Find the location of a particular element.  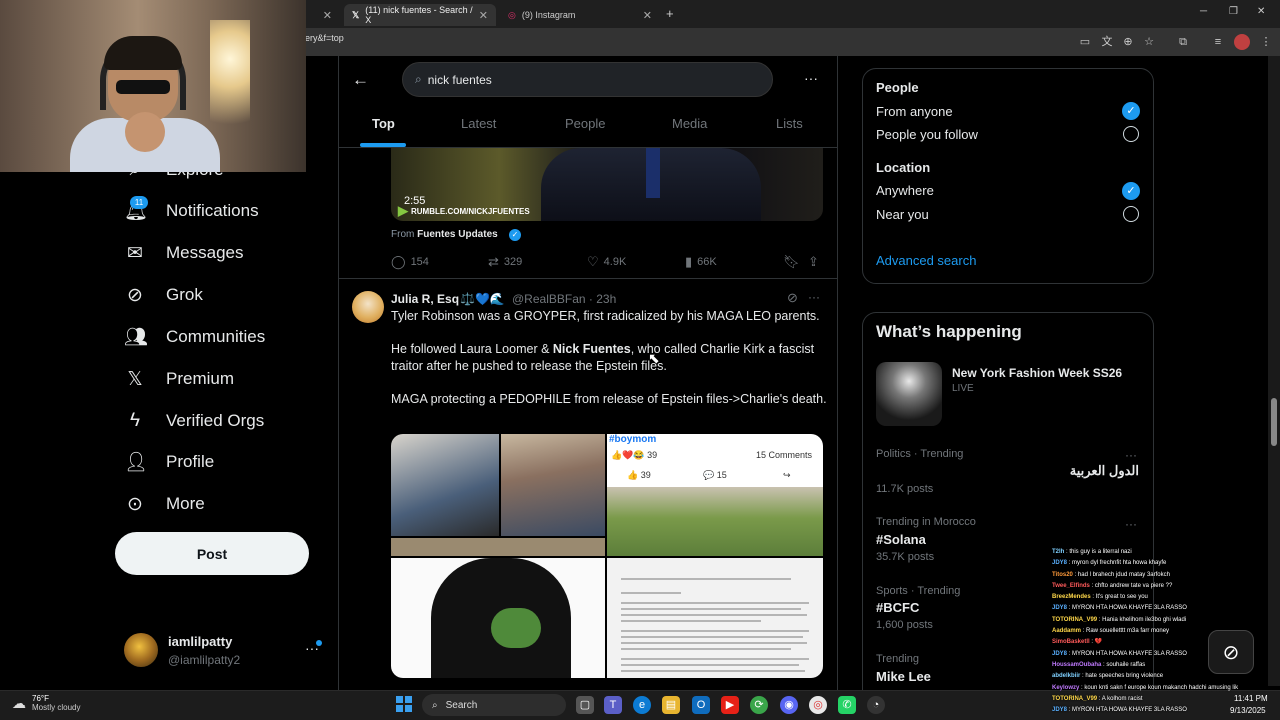

source-attribution: From Fuentes Updates is located at coordinates (444, 234).